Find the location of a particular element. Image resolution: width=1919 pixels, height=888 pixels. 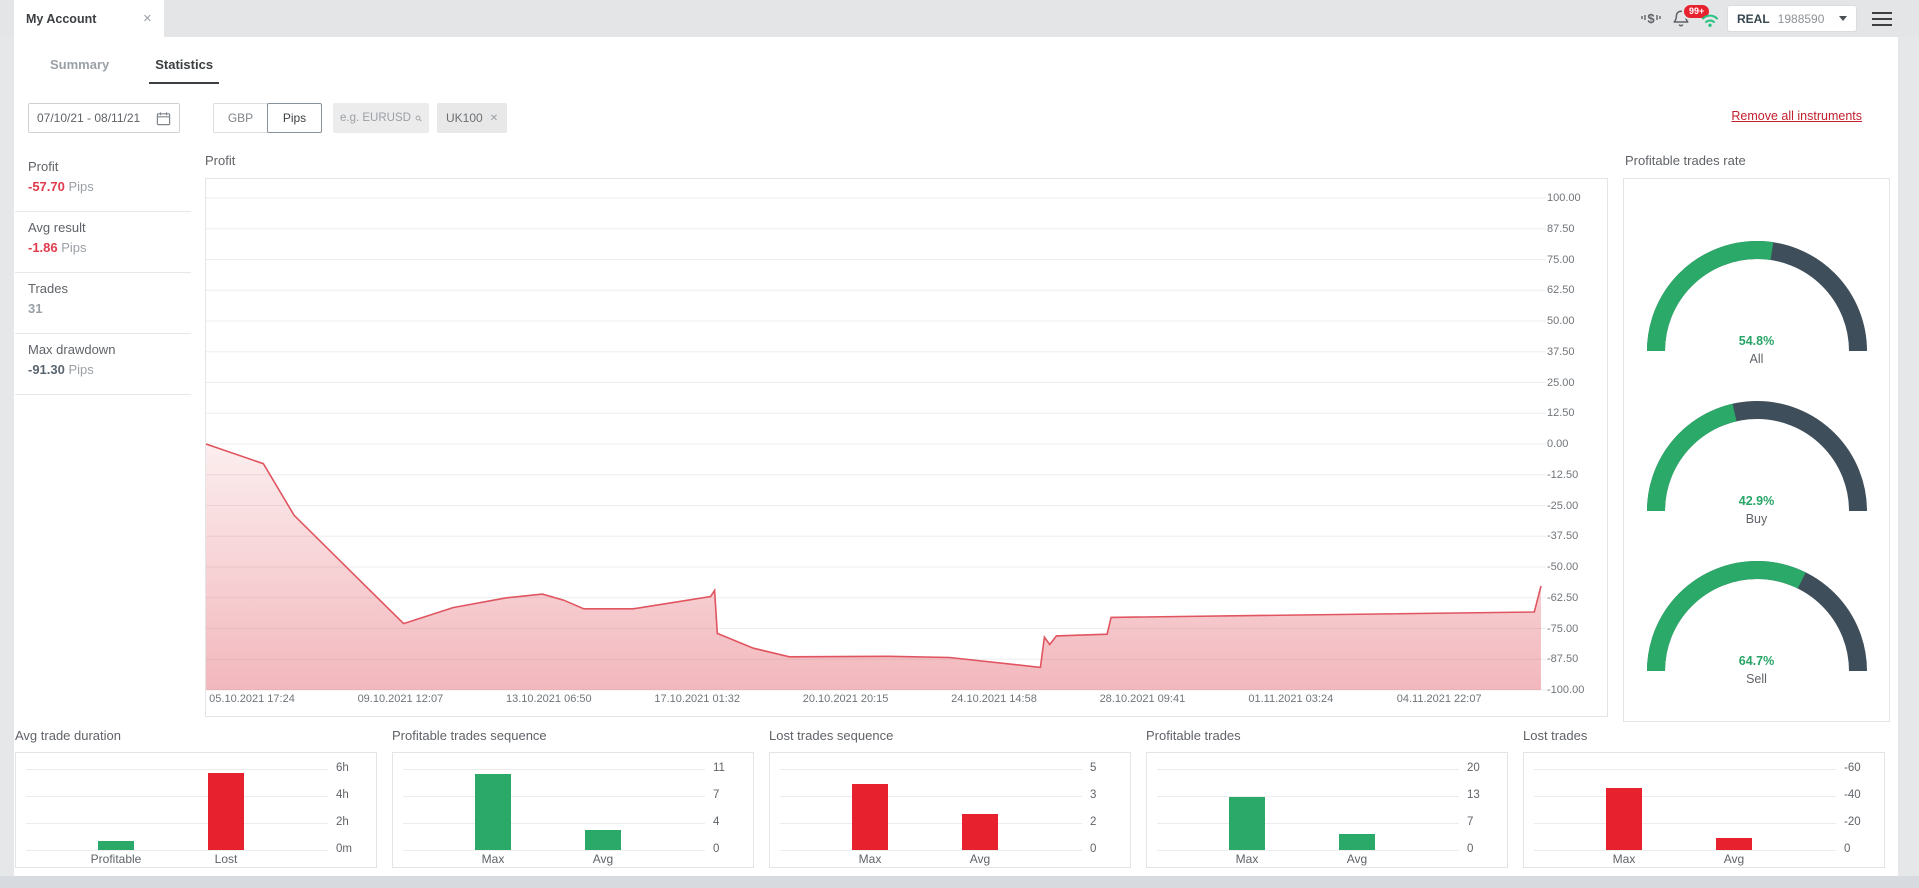

date-range-input: 07/10/21 - 08/11/21 is located at coordinates (104, 118).